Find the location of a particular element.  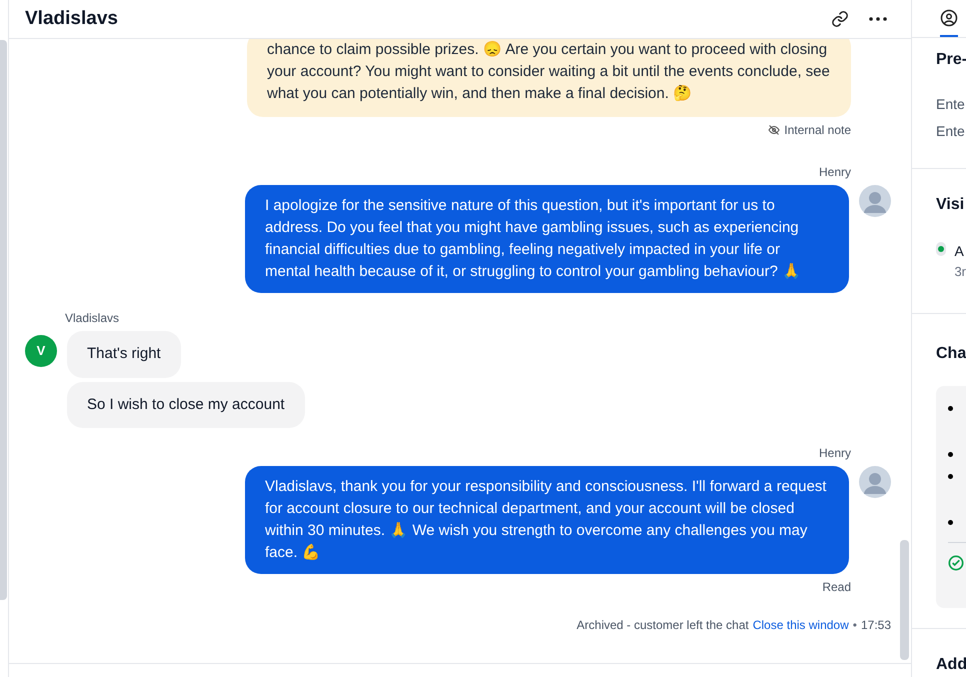

section-title: Cha is located at coordinates (951, 354).